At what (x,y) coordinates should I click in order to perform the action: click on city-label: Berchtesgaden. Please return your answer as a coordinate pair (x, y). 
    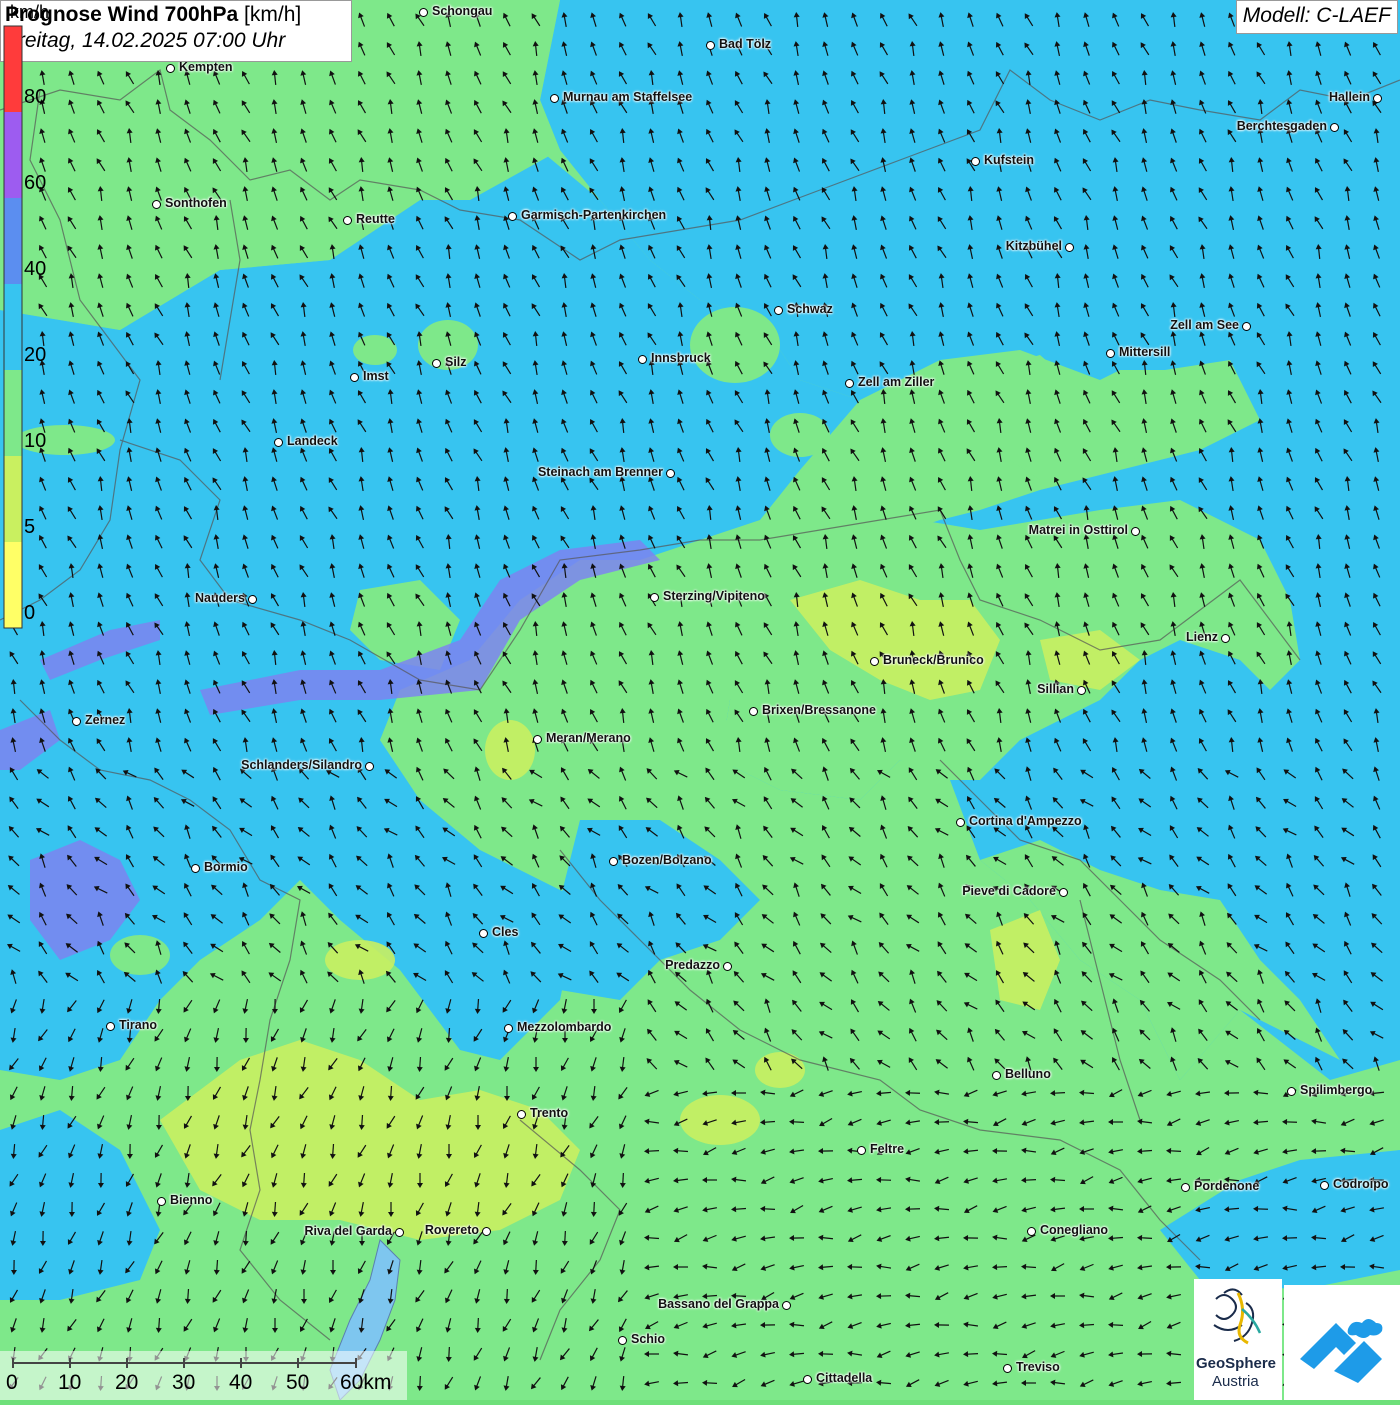
    Looking at the image, I should click on (1282, 126).